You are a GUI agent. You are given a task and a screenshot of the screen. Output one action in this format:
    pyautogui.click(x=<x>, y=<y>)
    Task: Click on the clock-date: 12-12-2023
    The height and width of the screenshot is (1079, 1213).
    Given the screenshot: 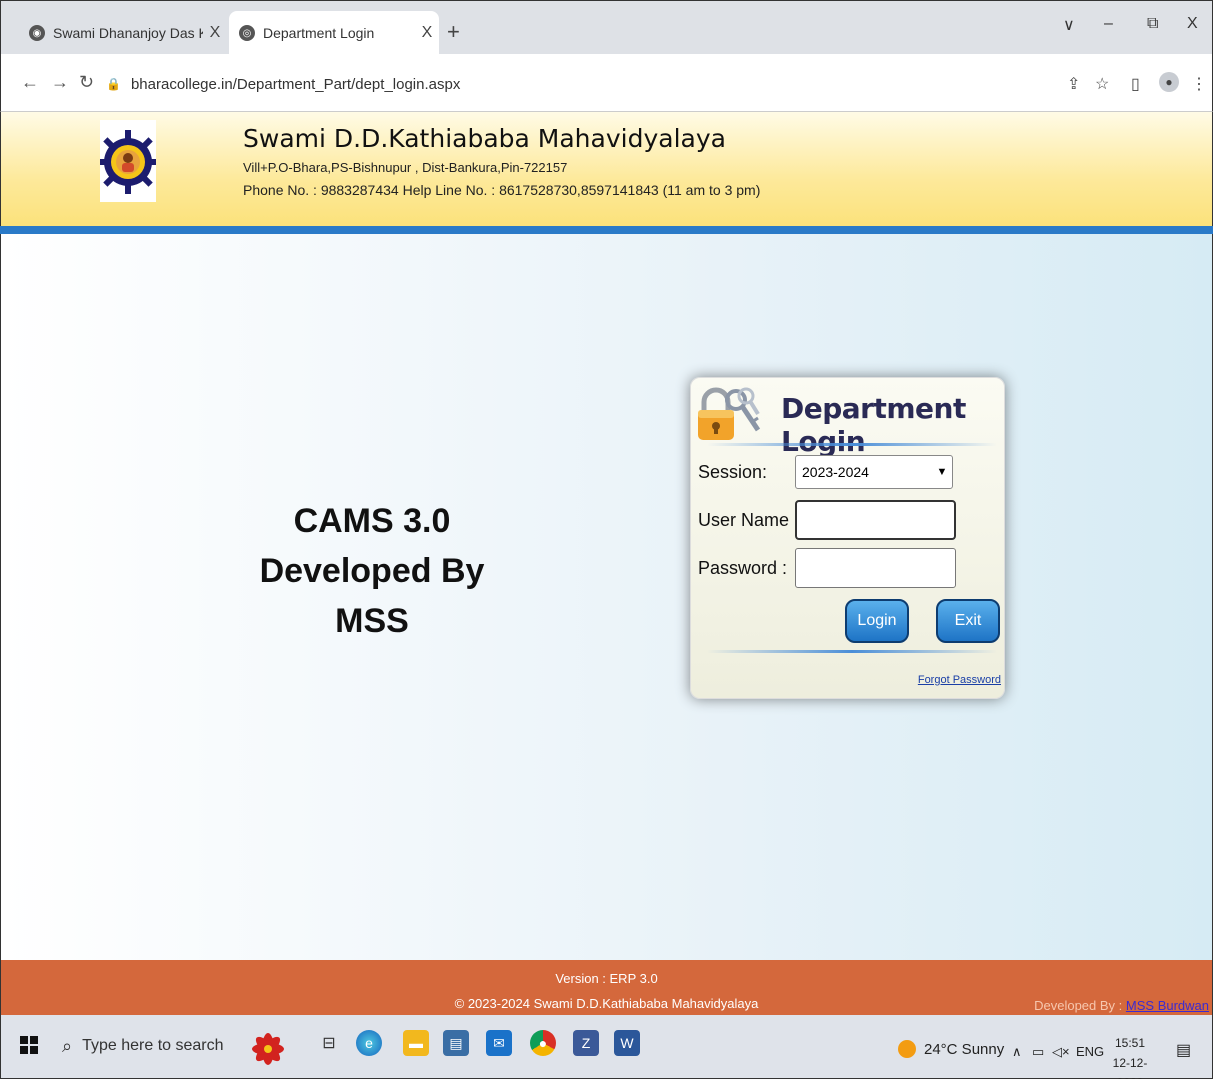 What is the action you would take?
    pyautogui.click(x=1130, y=1067)
    